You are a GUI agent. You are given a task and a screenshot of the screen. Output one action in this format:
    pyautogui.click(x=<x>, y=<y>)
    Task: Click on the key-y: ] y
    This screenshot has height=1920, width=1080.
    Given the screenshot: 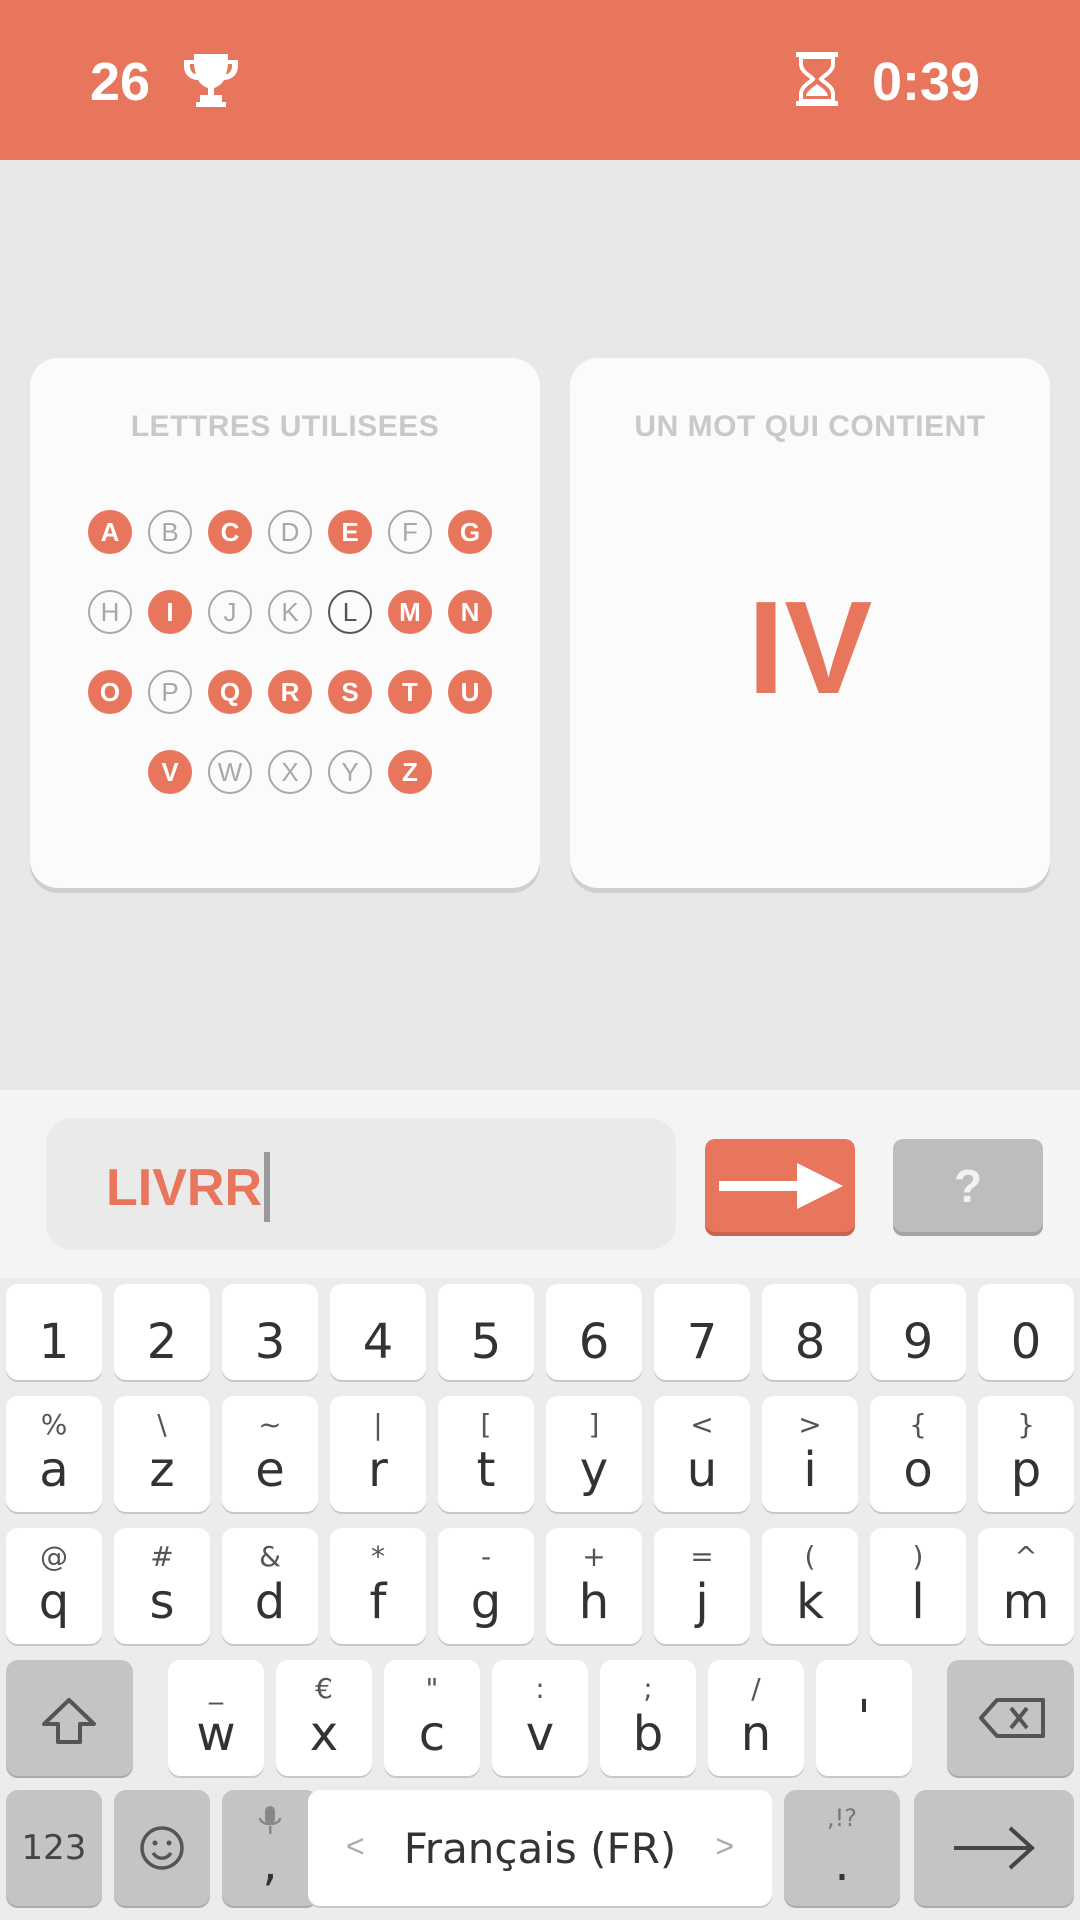 What is the action you would take?
    pyautogui.click(x=594, y=1454)
    